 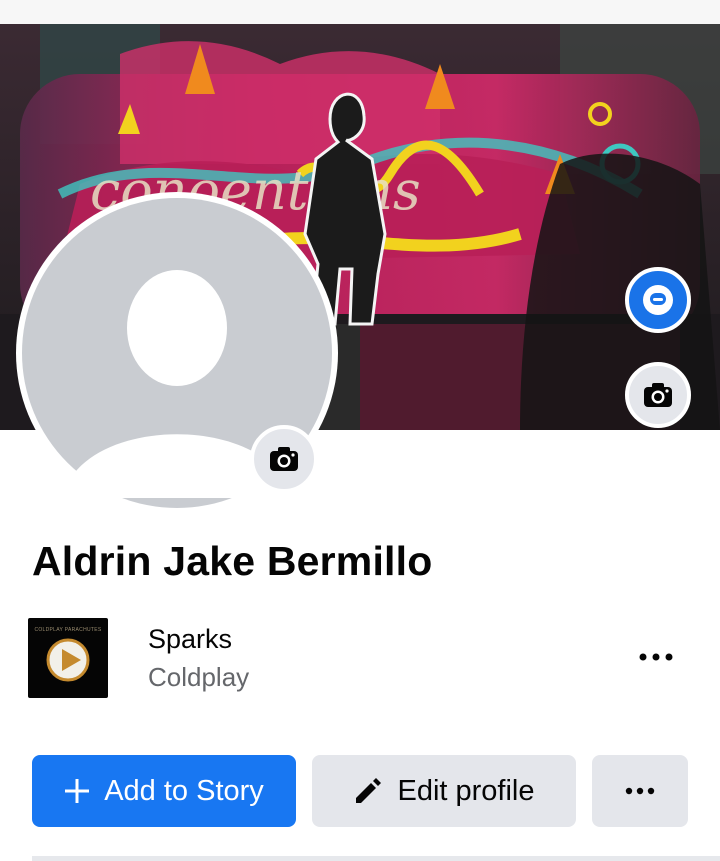 I want to click on profile-music: COLDPLAY PARACHUTES Sparks Coldplay, so click(x=373, y=659).